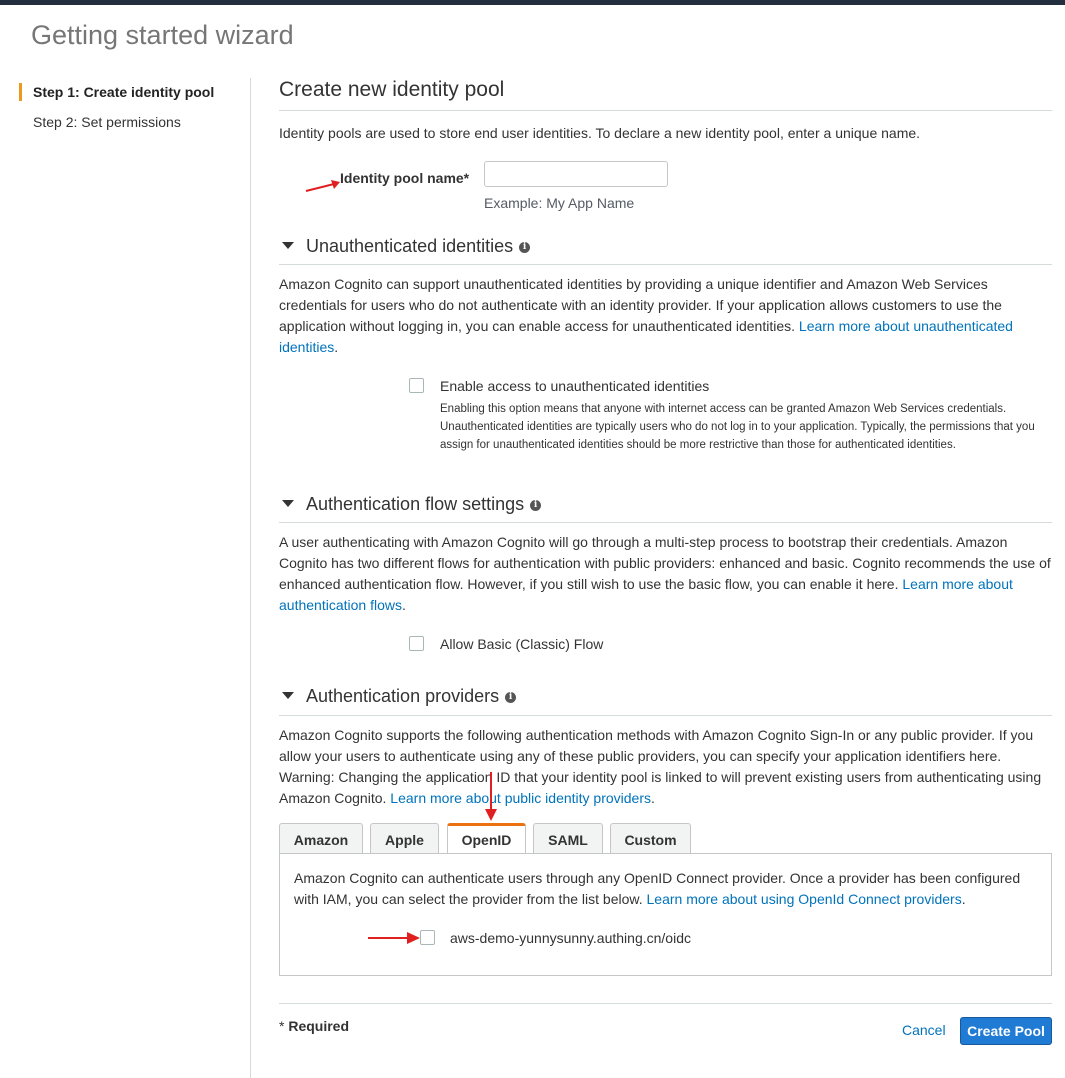  What do you see at coordinates (403, 605) in the screenshot?
I see `authflow-period: .` at bounding box center [403, 605].